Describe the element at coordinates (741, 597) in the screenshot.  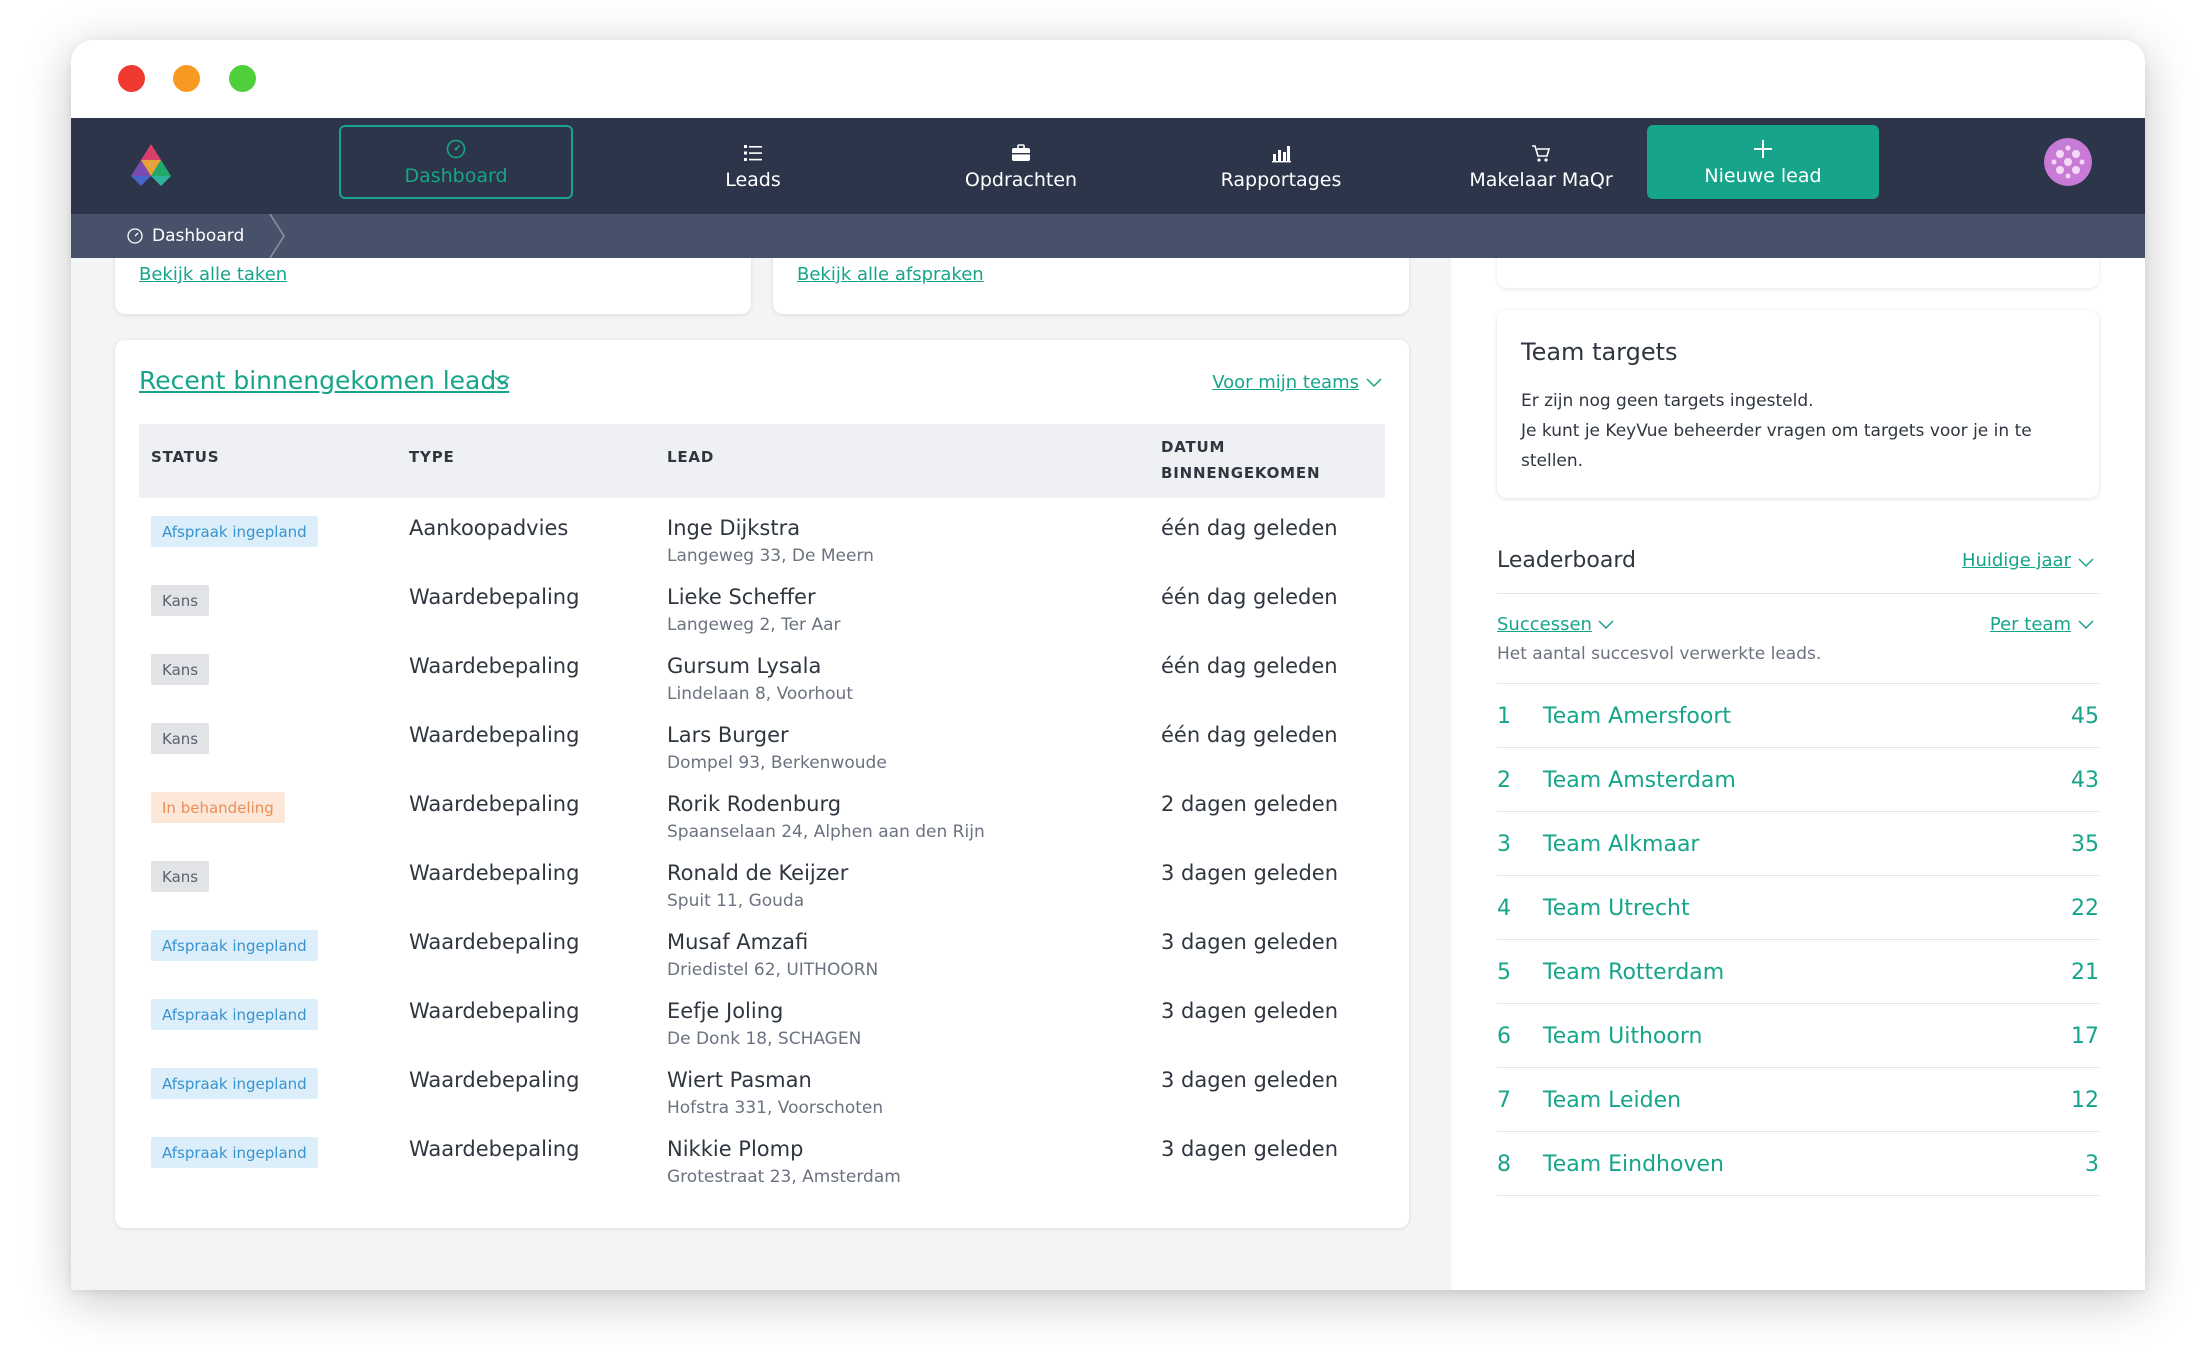
I see `lead-name: Lieke Scheffer` at that location.